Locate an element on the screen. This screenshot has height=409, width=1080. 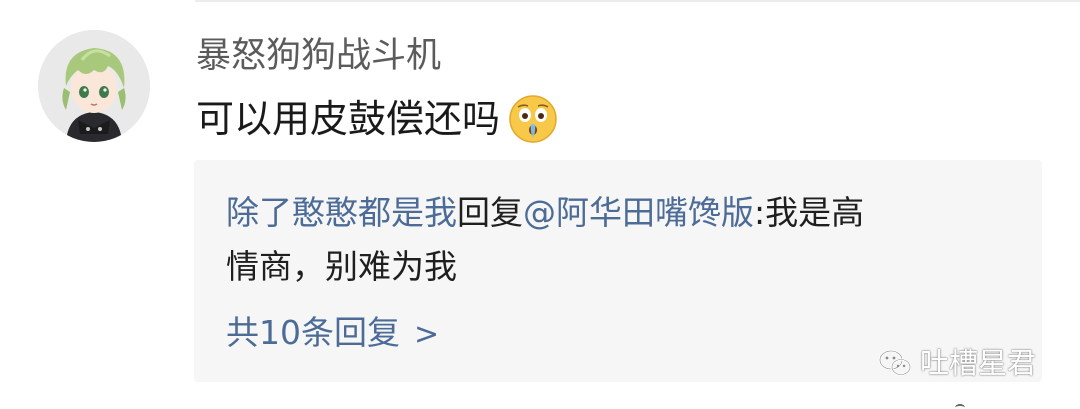
watermark: 吐槽星君 is located at coordinates (957, 363).